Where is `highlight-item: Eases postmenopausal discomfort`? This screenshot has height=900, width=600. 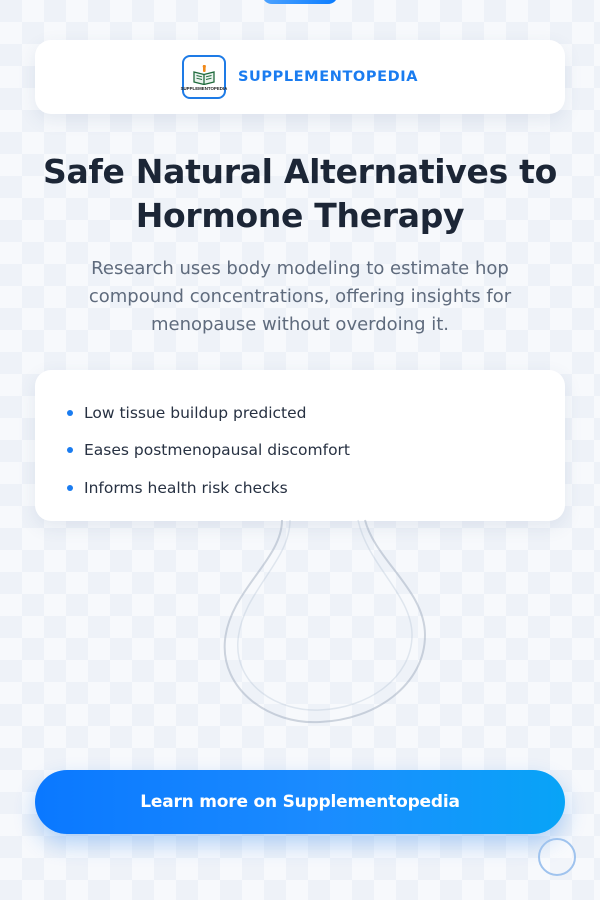 highlight-item: Eases postmenopausal discomfort is located at coordinates (316, 451).